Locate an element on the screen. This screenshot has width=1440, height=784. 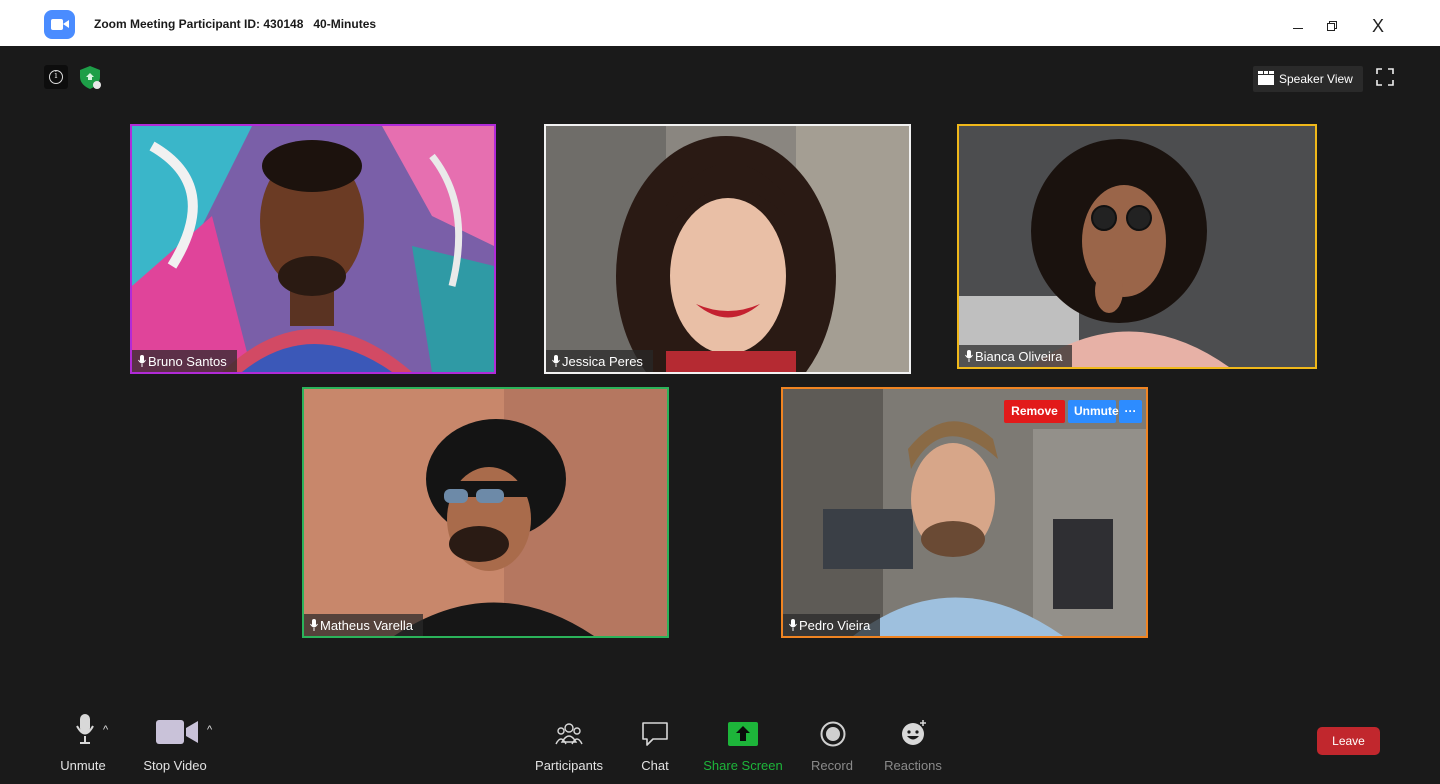
fullscreen-button is located at coordinates (1385, 77).